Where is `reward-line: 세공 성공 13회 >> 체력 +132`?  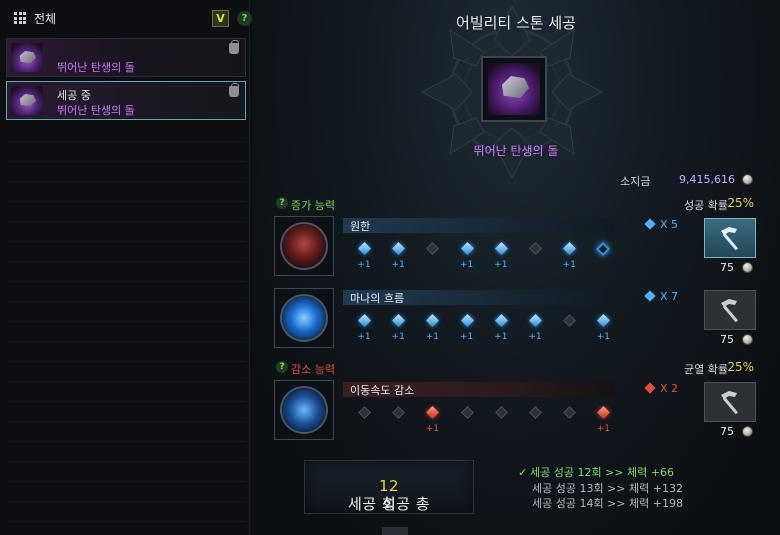 reward-line: 세공 성공 13회 >> 체력 +132 is located at coordinates (607, 488).